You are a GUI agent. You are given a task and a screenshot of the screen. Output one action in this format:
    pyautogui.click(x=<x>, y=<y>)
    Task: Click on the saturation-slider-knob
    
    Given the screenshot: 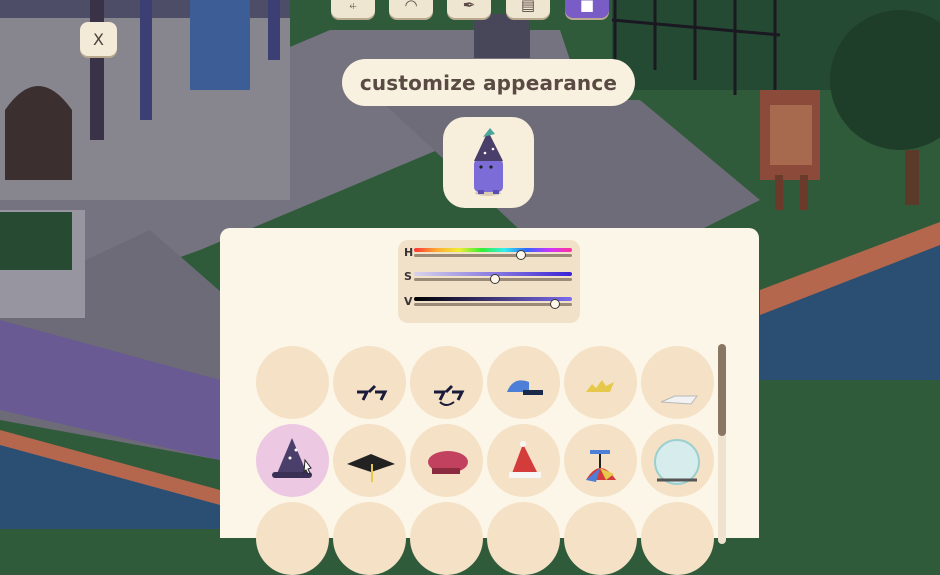 What is the action you would take?
    pyautogui.click(x=494, y=279)
    